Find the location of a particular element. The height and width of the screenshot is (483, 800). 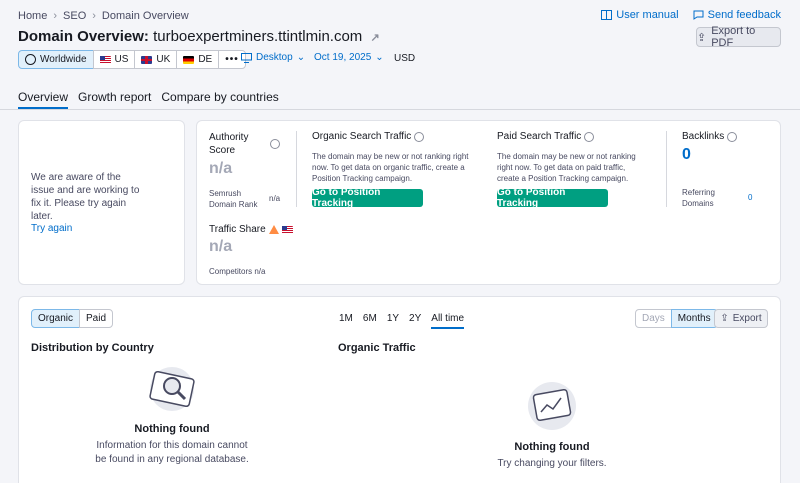

period-2y: 2Y is located at coordinates (415, 321).